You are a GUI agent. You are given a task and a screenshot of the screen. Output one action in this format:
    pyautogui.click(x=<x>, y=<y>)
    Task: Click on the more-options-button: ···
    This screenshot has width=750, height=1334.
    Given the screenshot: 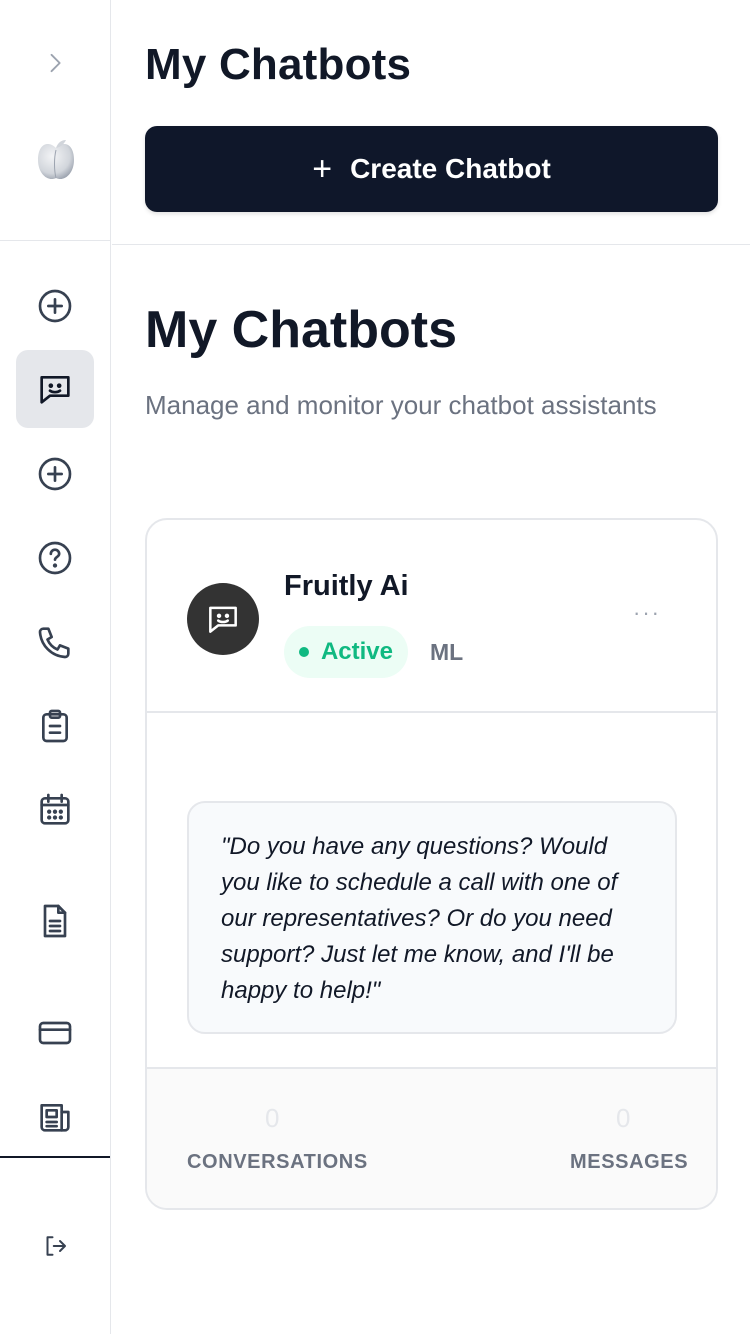 What is the action you would take?
    pyautogui.click(x=647, y=615)
    